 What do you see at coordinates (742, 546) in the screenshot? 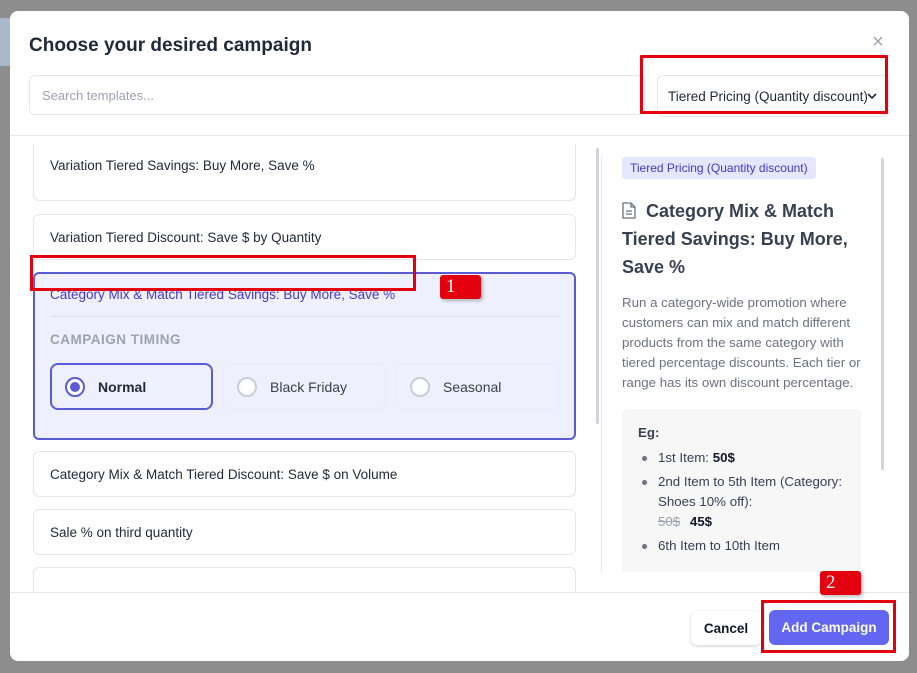
I see `example-item: 6th Item to 10th Item` at bounding box center [742, 546].